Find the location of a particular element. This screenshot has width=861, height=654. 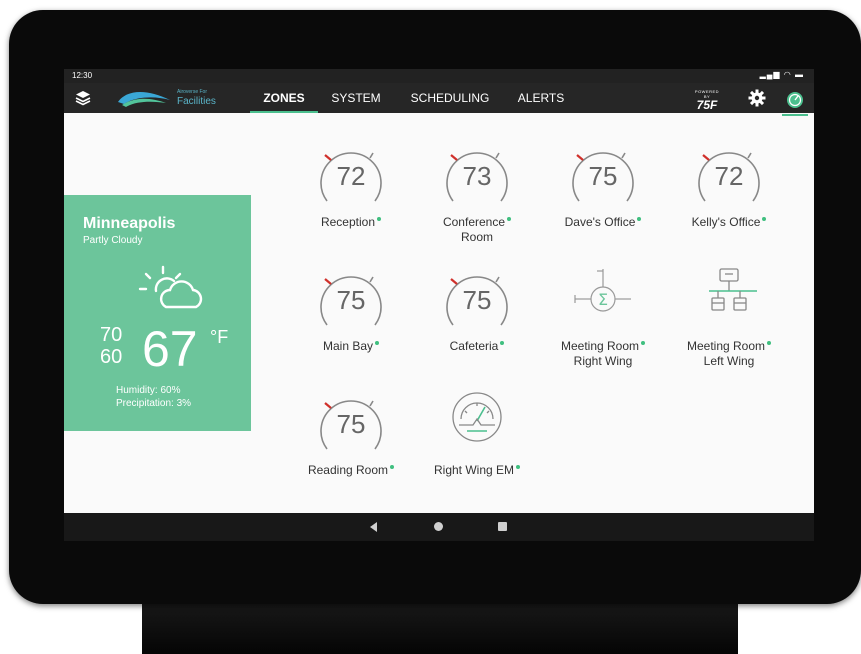

sum-icon: Σ is located at coordinates (602, 290).